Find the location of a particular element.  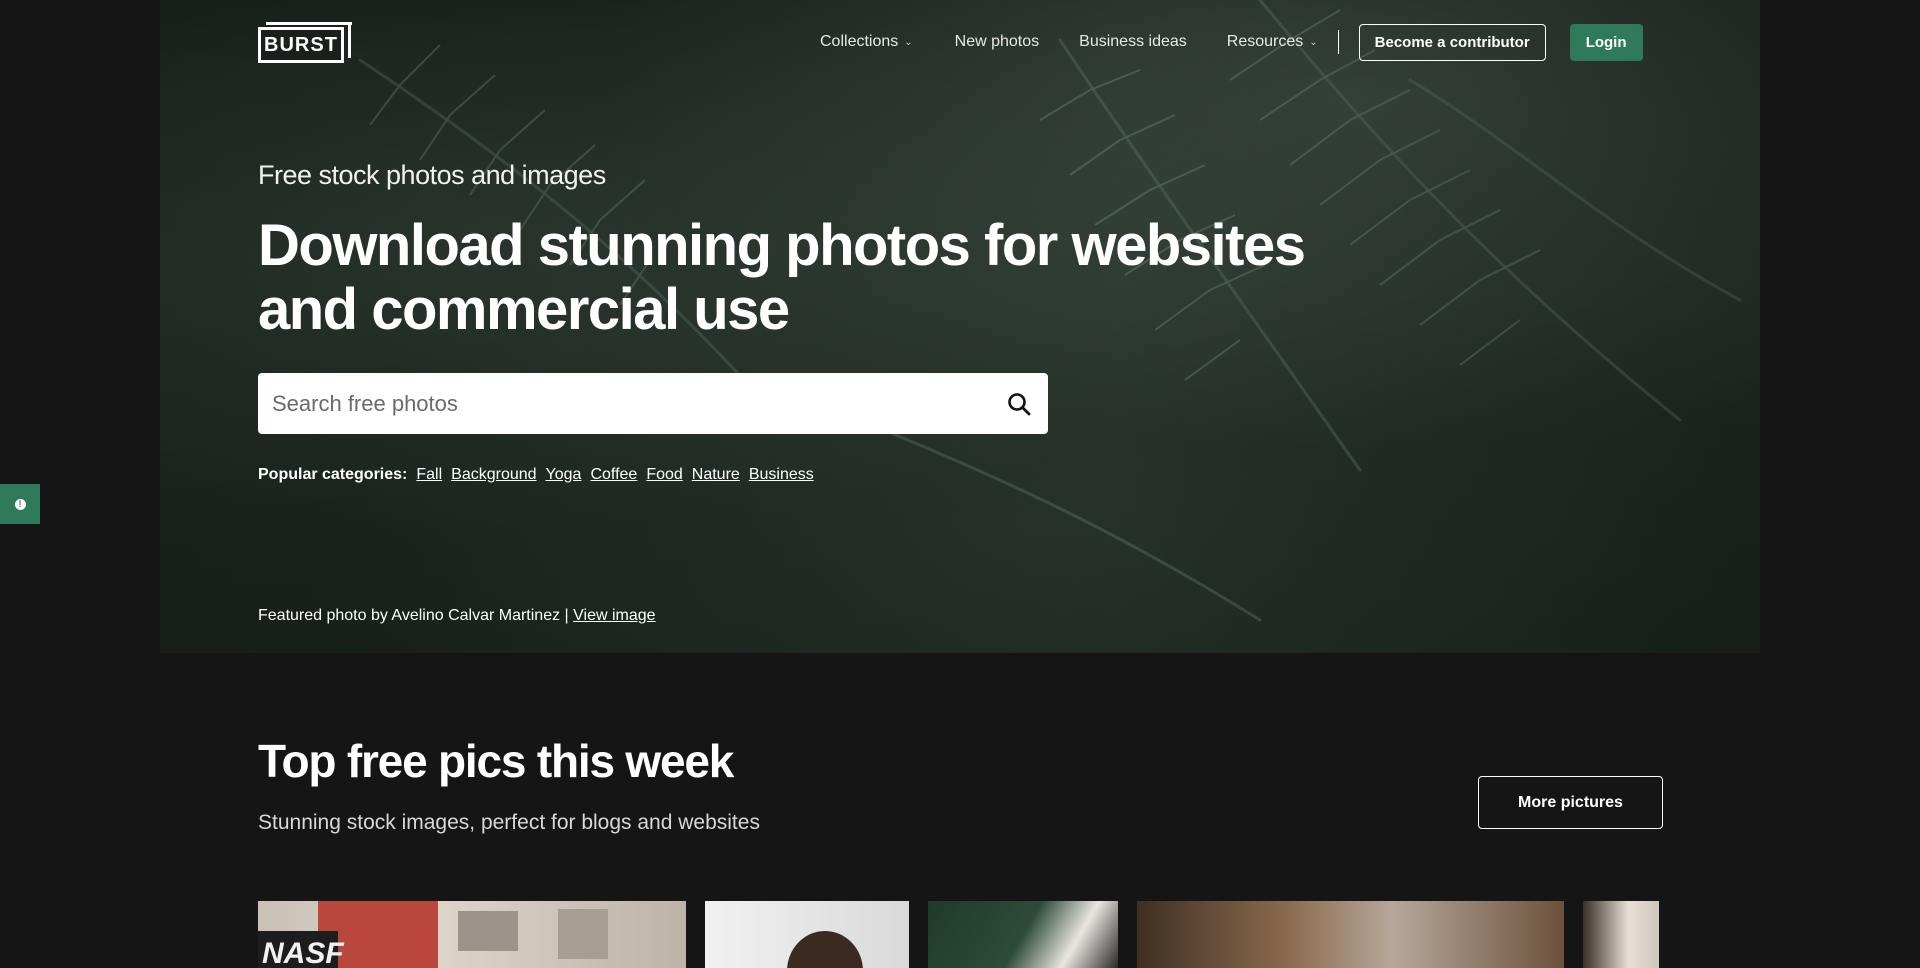

nav-new-photos: New photos is located at coordinates (997, 42).